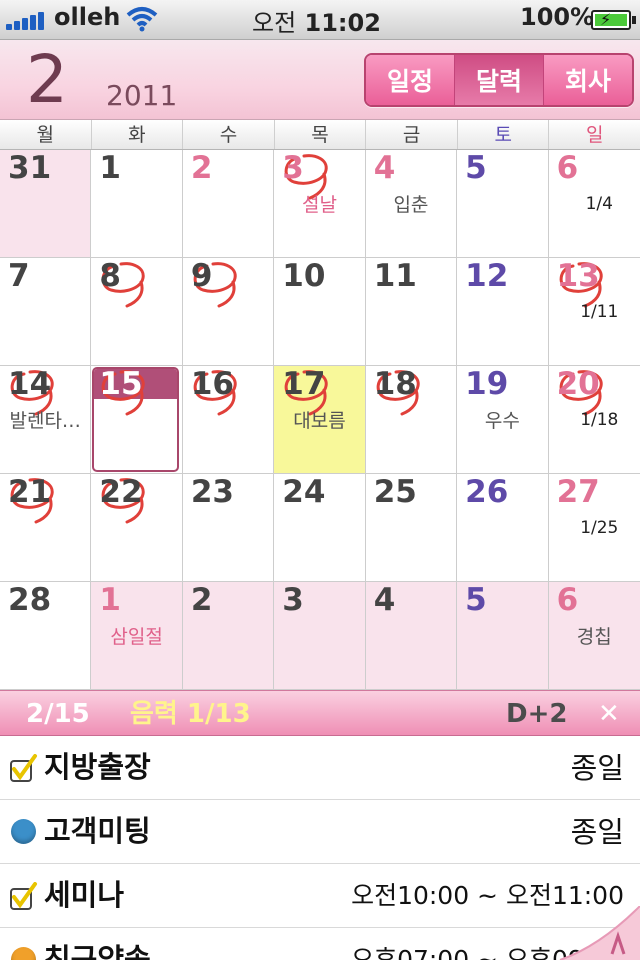 The height and width of the screenshot is (960, 640). Describe the element at coordinates (320, 135) in the screenshot. I see `weekday-header: 월 화 수 목 금 토 일` at that location.